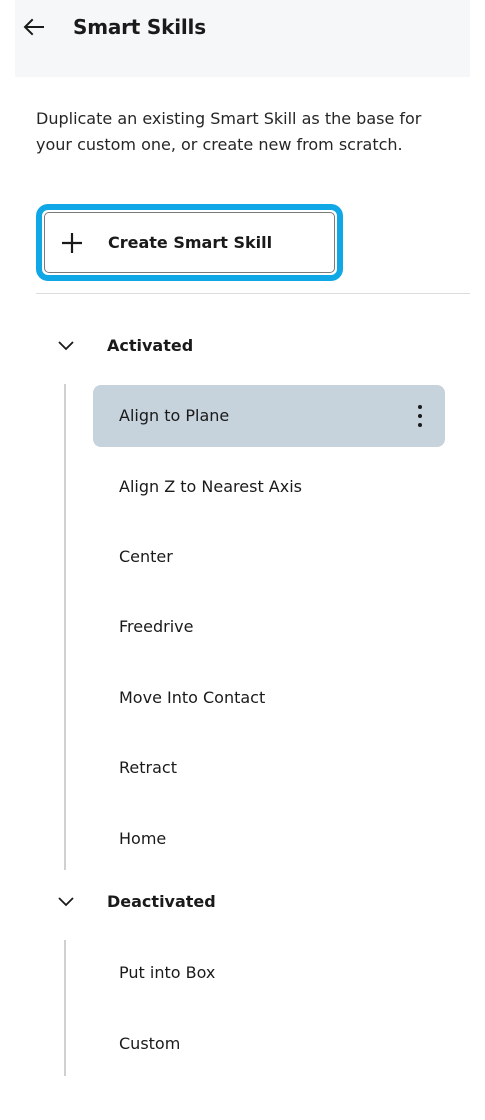  I want to click on back-button, so click(34, 27).